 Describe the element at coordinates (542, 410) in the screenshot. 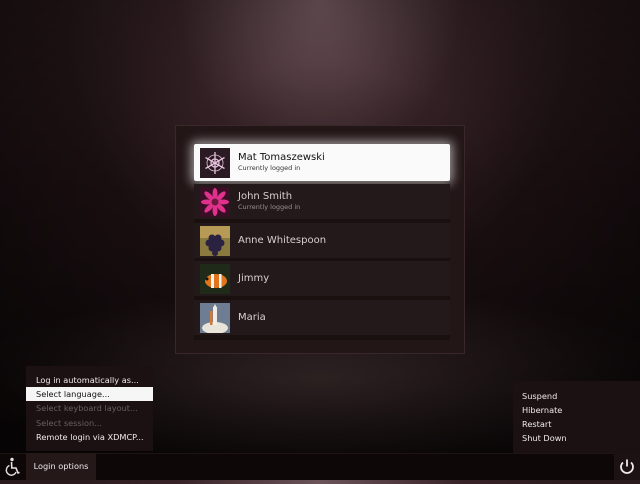

I see `menu-item-hibernate: Hibernate` at that location.